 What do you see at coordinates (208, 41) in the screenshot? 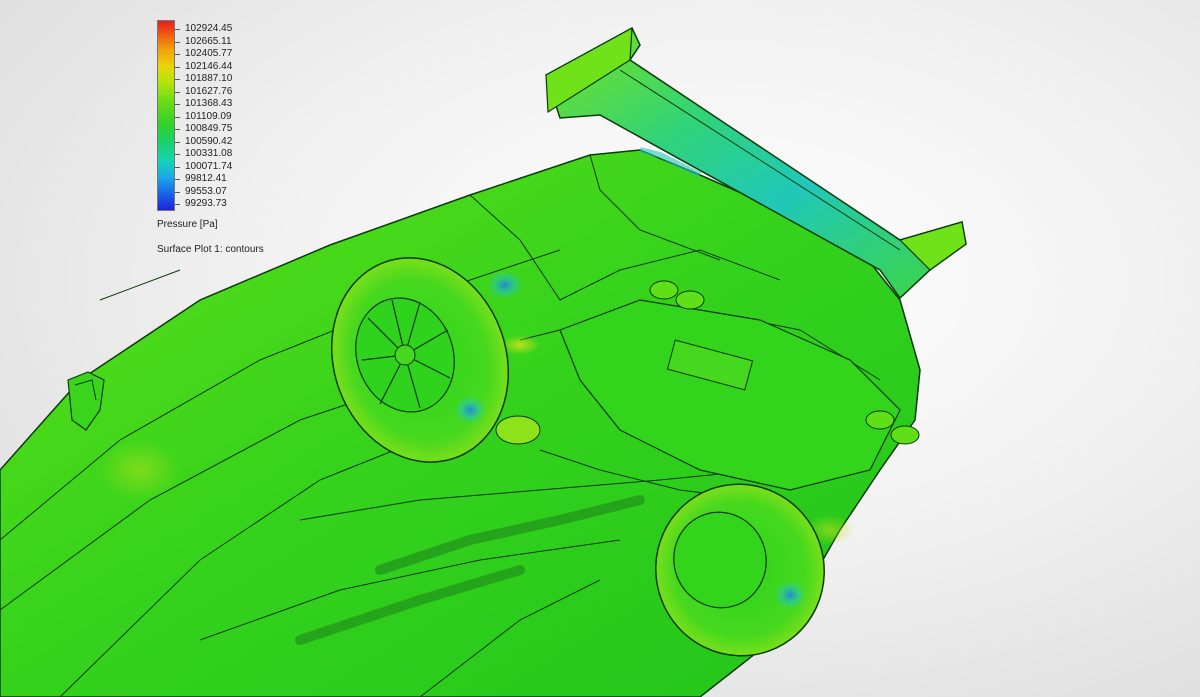
I see `legend-value: 102665.11` at bounding box center [208, 41].